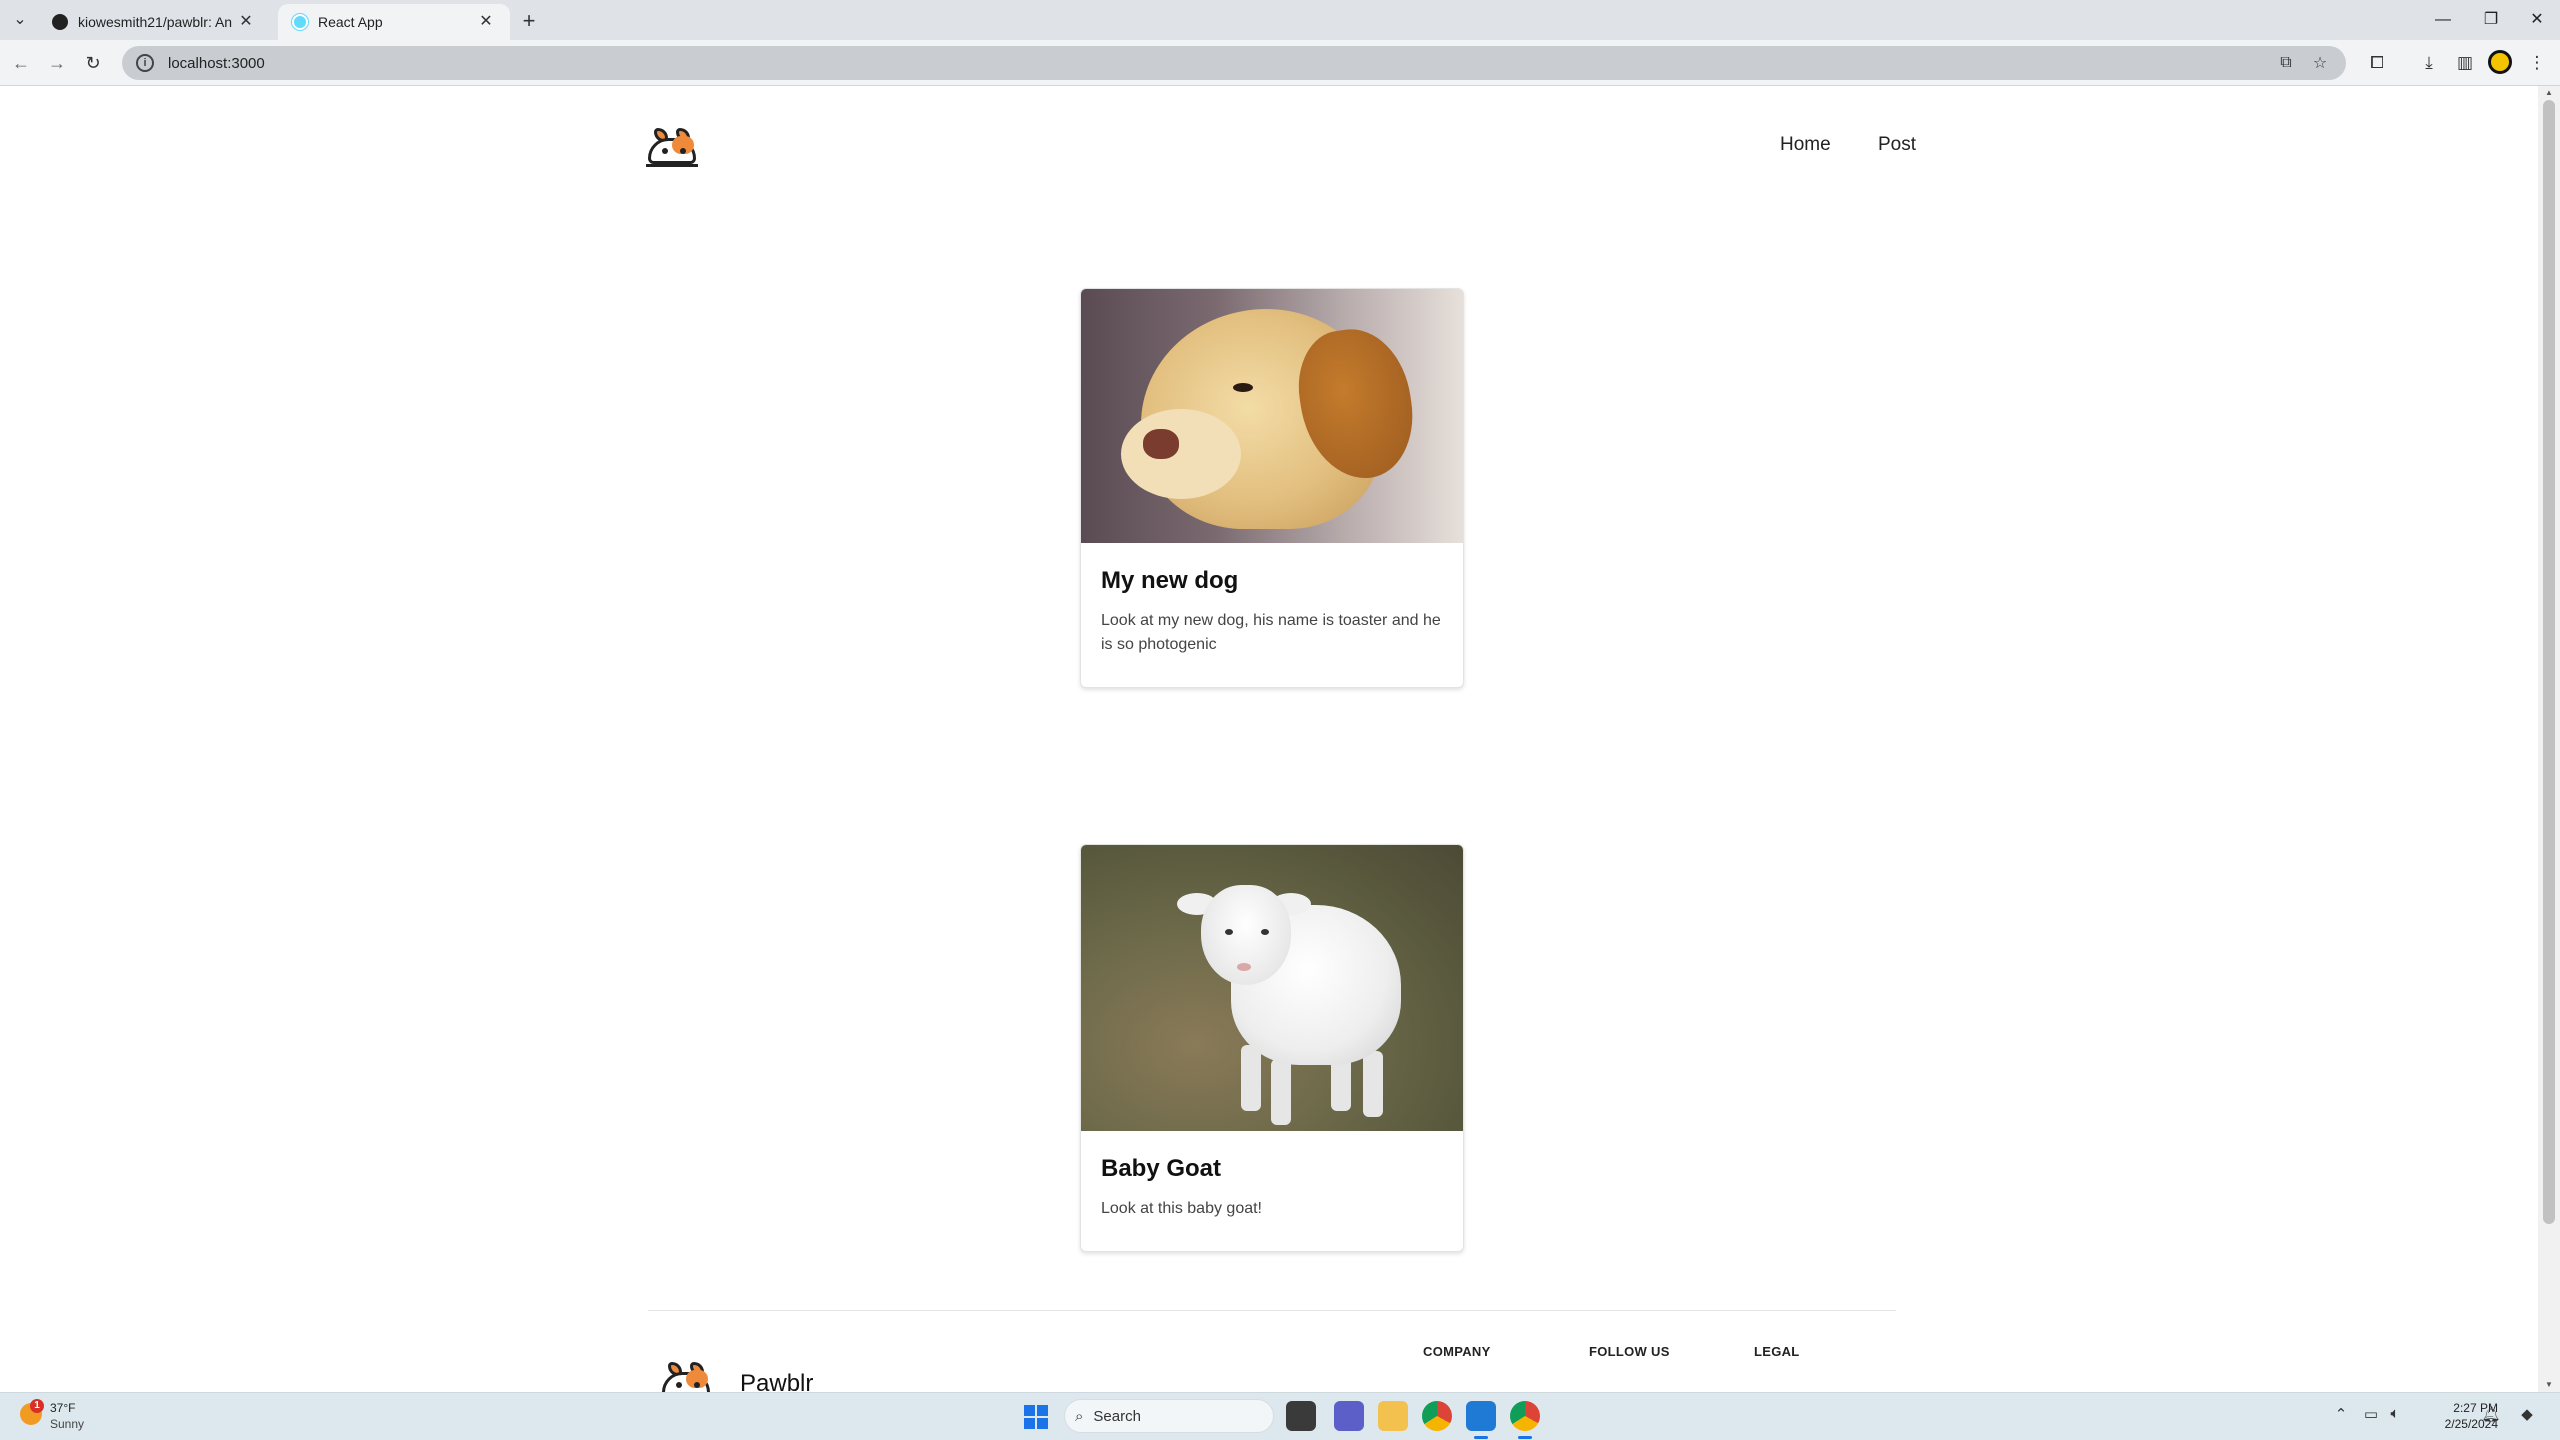  Describe the element at coordinates (2320, 63) in the screenshot. I see `bookmark-star-icon: ☆` at that location.